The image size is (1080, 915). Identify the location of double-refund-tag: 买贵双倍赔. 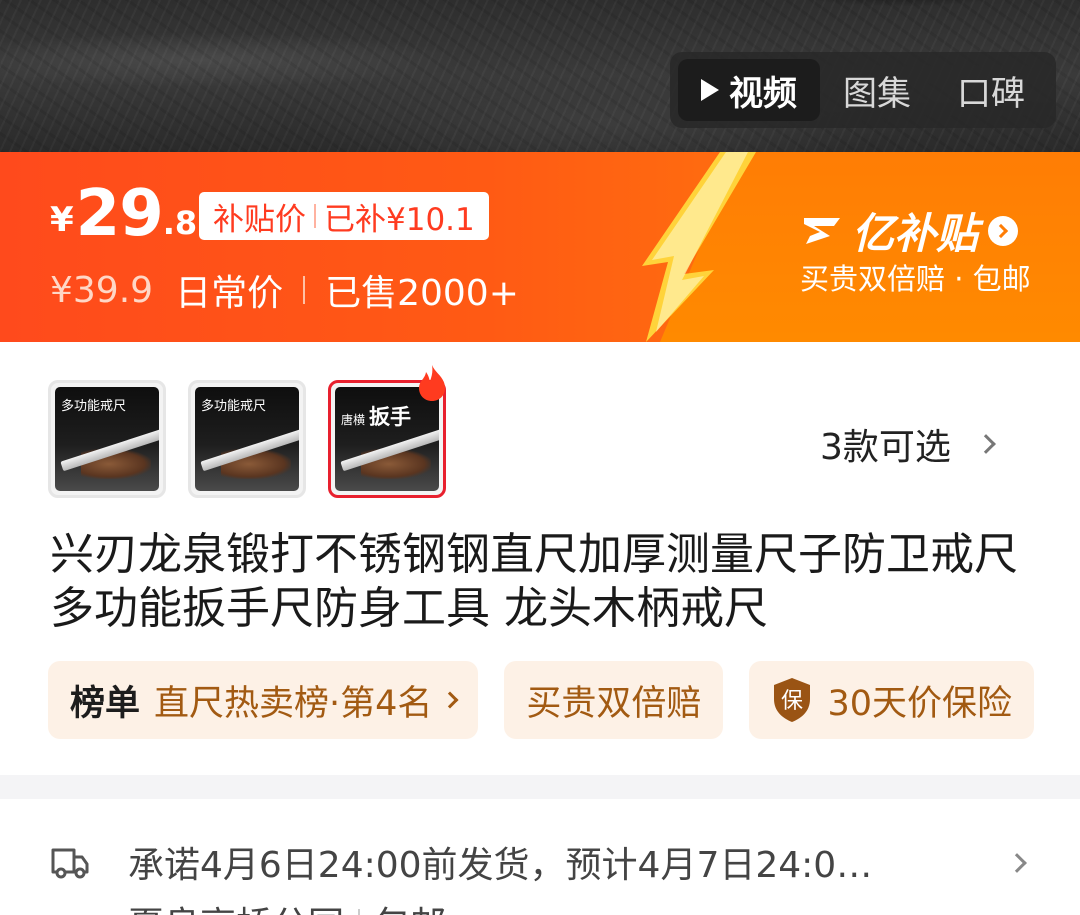
(614, 700).